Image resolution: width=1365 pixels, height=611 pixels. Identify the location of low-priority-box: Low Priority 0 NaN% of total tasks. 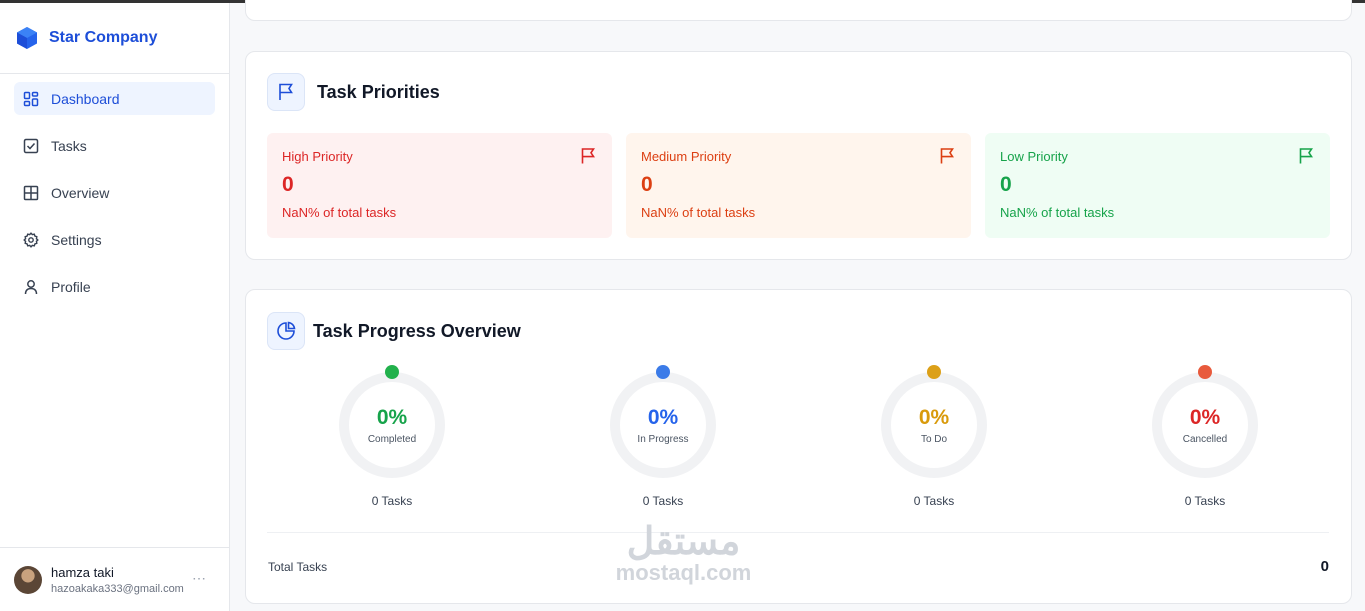
(1157, 185).